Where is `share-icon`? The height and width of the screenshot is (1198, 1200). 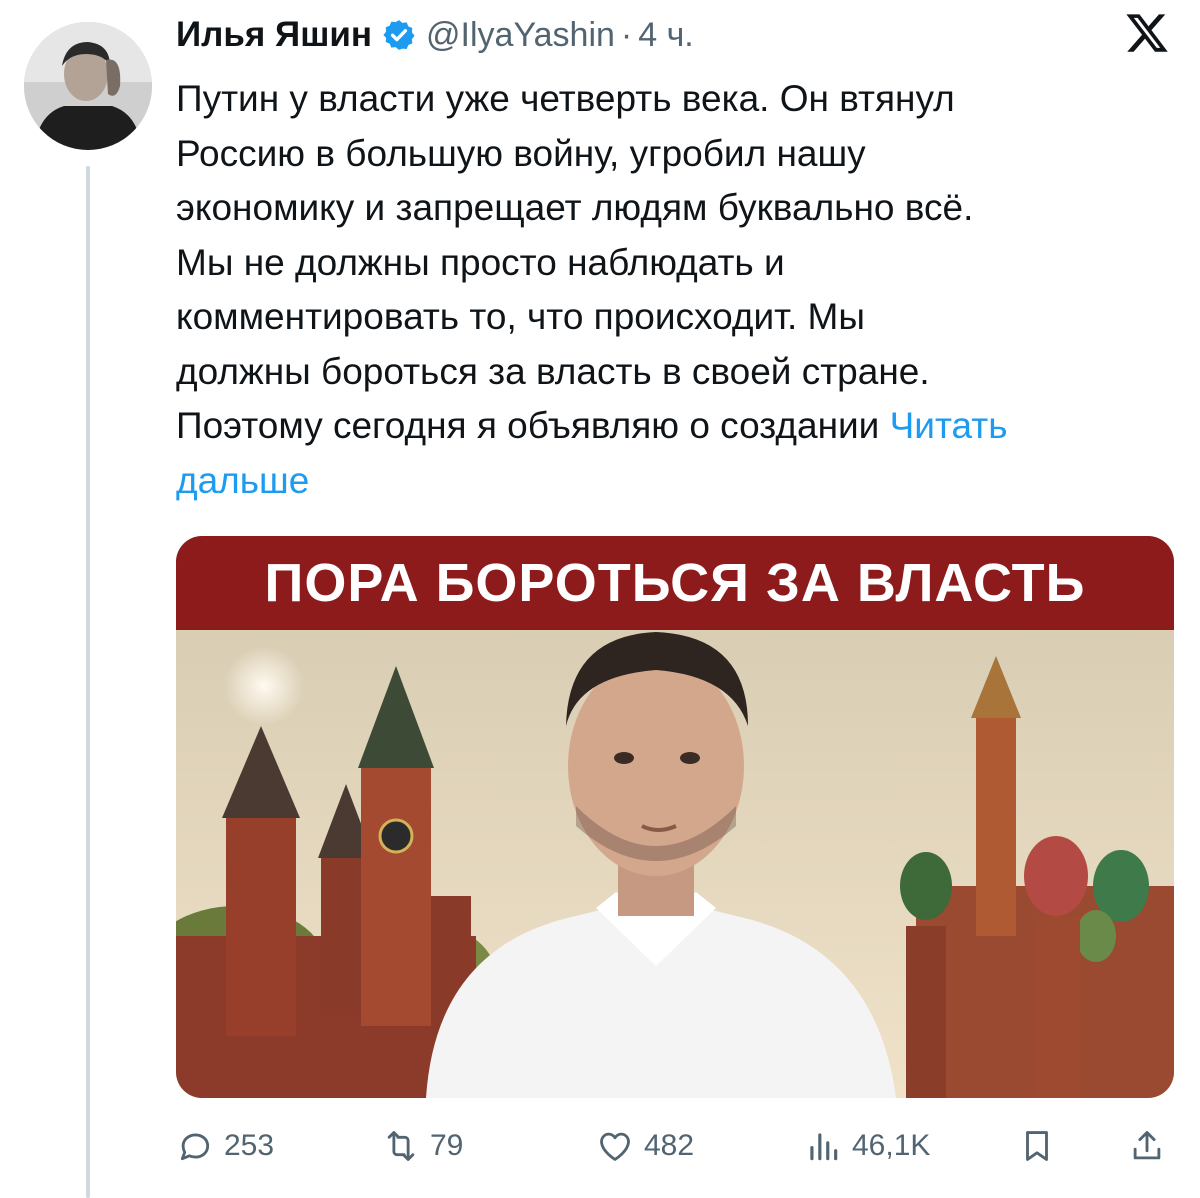
share-icon is located at coordinates (1147, 1145).